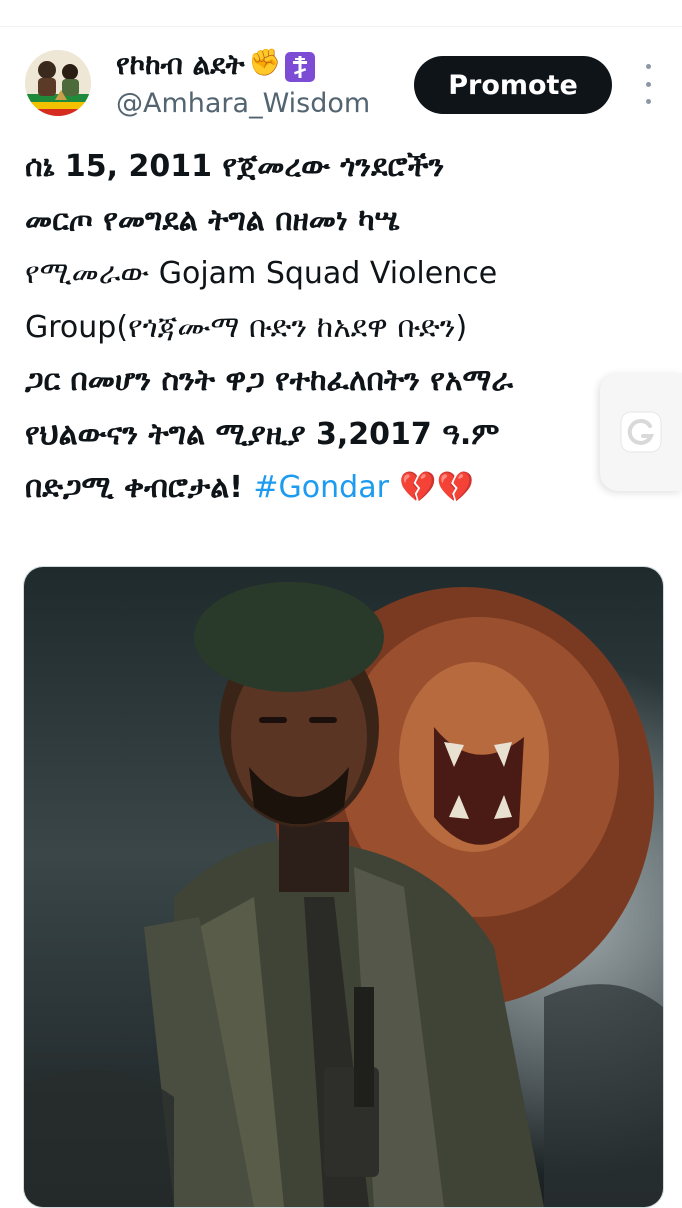 This screenshot has width=682, height=1208. Describe the element at coordinates (246, 327) in the screenshot. I see `tweet-text-line: Group(የጎጃሙማ ቡድን ከአደዋ ቡድን)` at that location.